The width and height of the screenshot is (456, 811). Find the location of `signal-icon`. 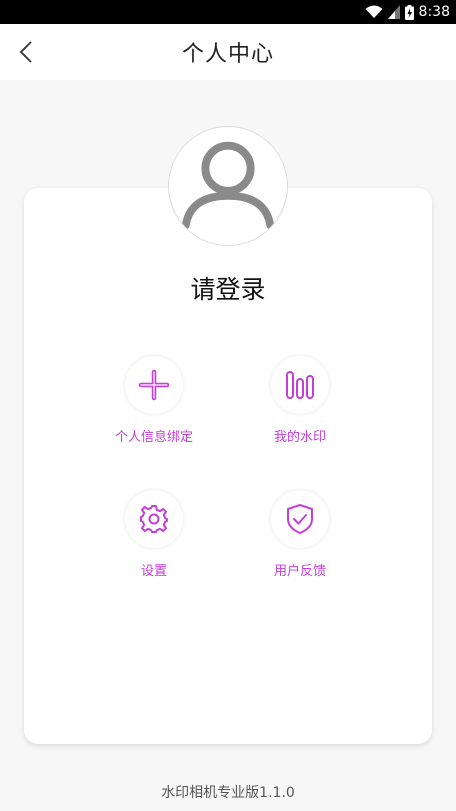

signal-icon is located at coordinates (393, 12).